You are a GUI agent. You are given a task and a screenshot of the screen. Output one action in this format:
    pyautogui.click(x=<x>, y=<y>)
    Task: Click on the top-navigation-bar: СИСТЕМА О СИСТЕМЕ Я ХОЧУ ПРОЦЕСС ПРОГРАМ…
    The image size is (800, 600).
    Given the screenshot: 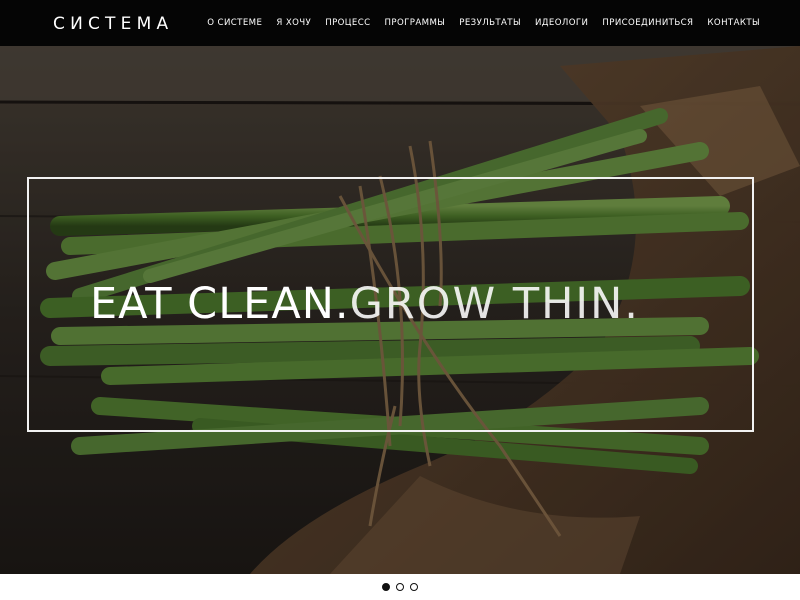 What is the action you would take?
    pyautogui.click(x=400, y=23)
    